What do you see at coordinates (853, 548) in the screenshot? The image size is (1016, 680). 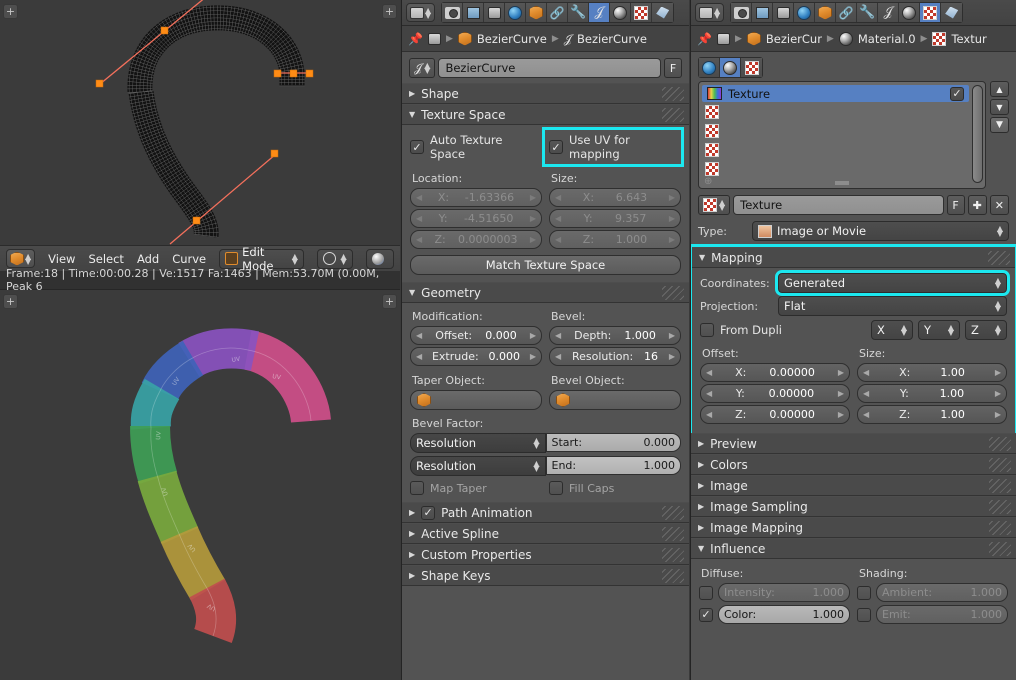 I see `panel-influence: ▼ Influence` at bounding box center [853, 548].